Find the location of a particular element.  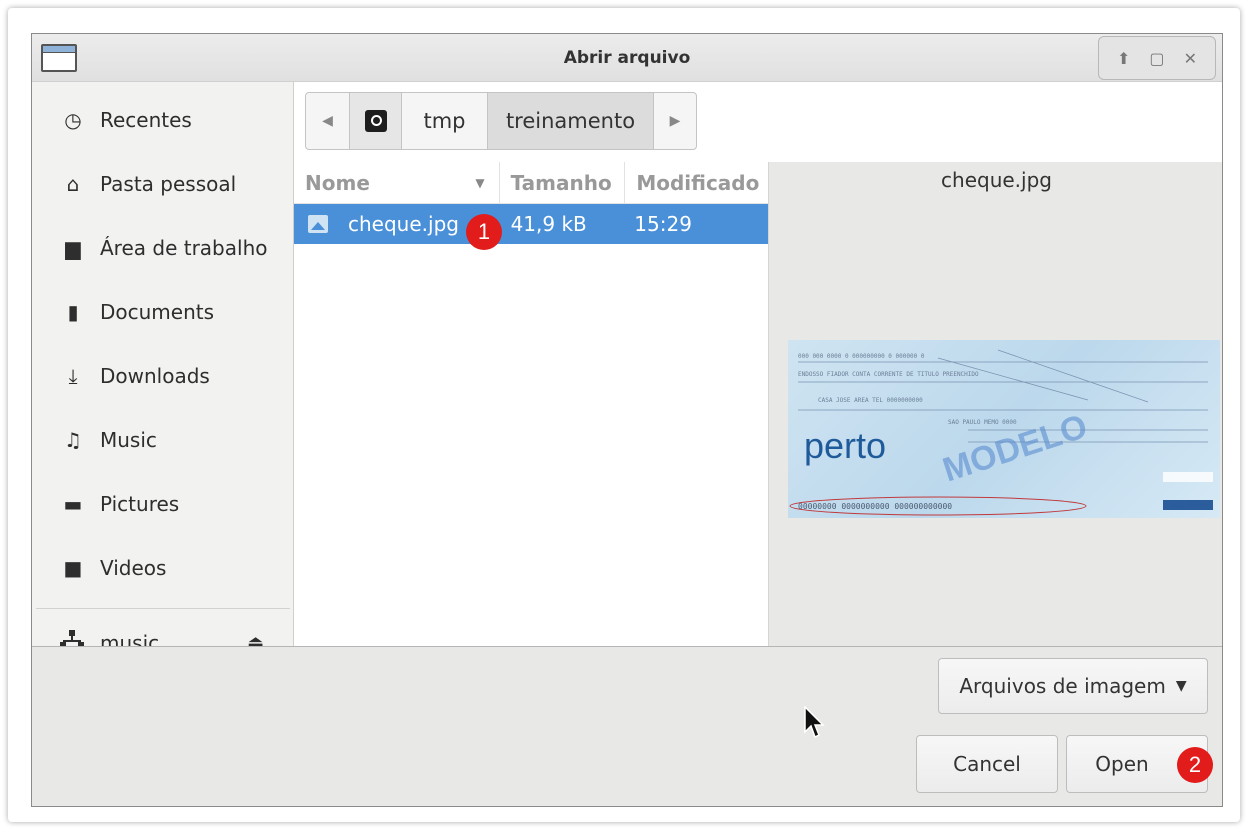

sidebar-item-documents: ▮ Documents is located at coordinates (162, 312).